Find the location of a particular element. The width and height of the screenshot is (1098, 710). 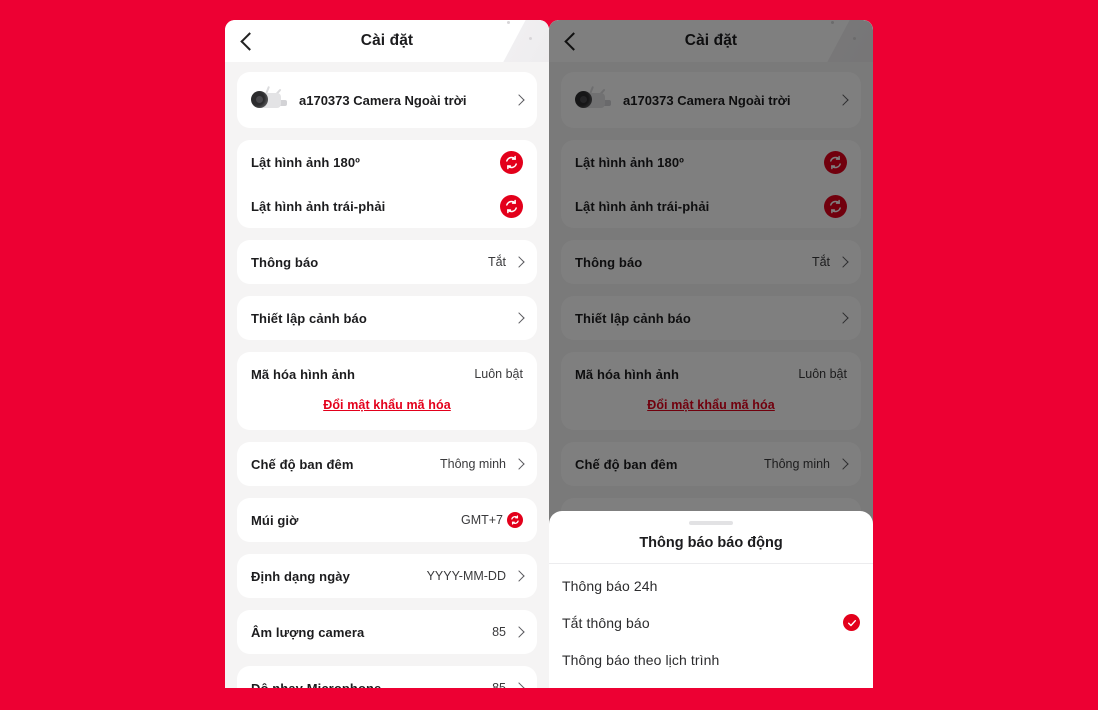

timezone-label: Múi giờ is located at coordinates (275, 520).